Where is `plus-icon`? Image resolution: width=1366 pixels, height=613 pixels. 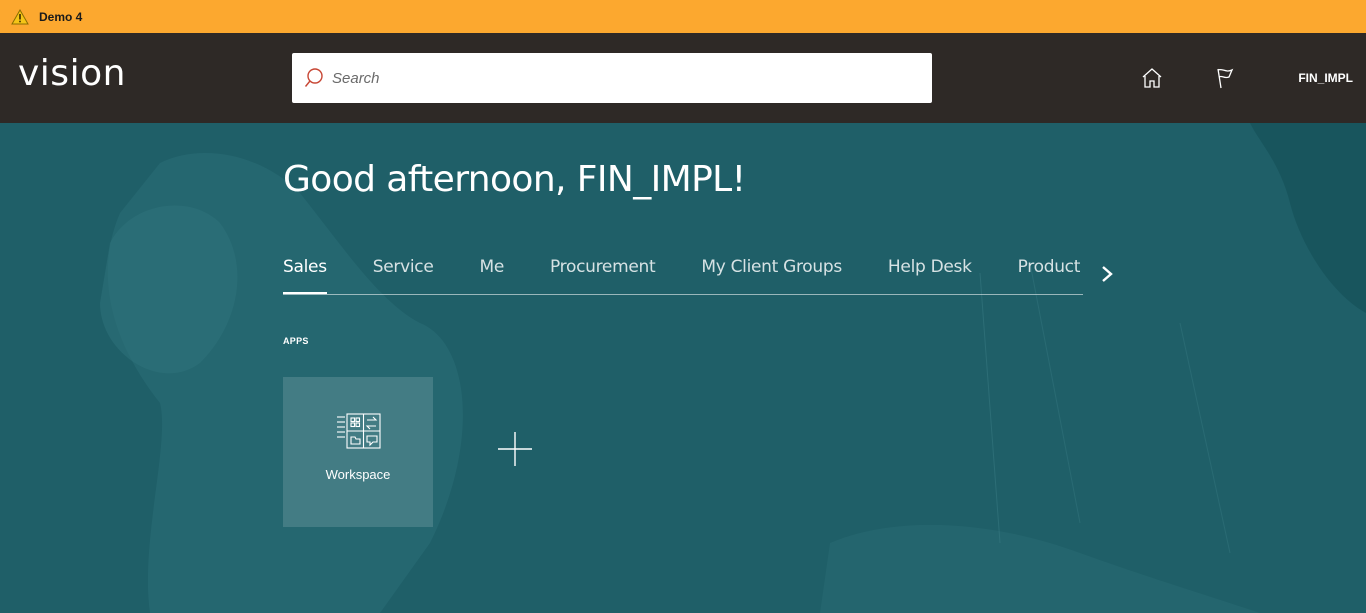
plus-icon is located at coordinates (515, 449).